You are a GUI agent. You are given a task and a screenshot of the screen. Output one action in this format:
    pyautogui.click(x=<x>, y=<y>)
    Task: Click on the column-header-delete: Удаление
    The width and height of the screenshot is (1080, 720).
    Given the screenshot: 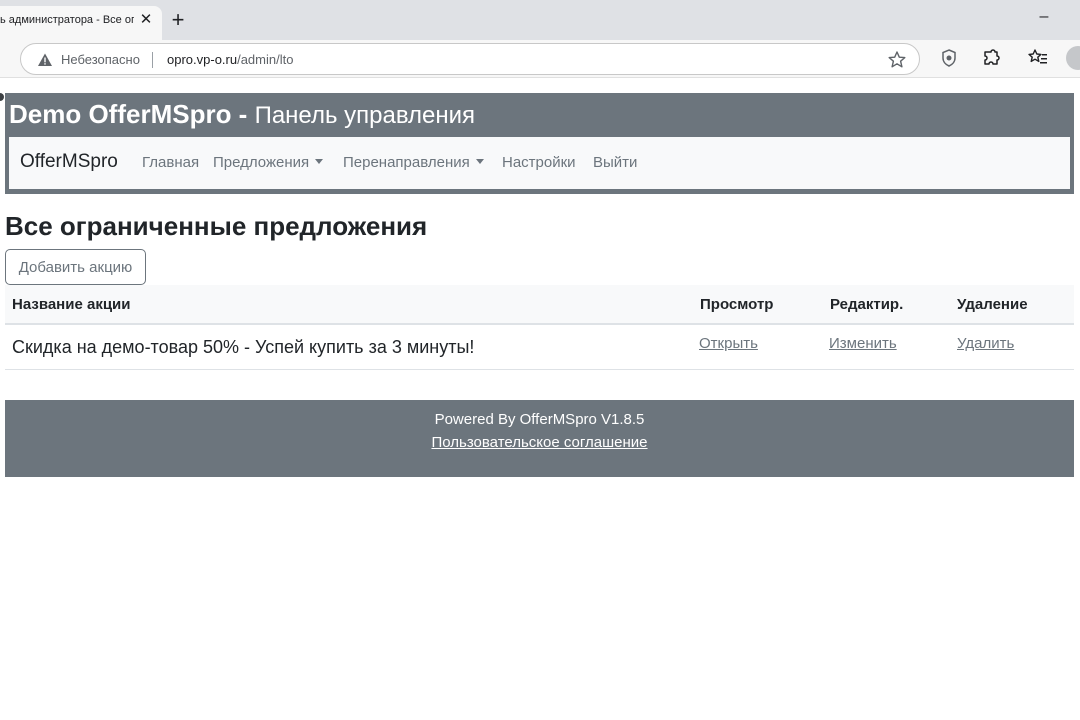 What is the action you would take?
    pyautogui.click(x=992, y=304)
    